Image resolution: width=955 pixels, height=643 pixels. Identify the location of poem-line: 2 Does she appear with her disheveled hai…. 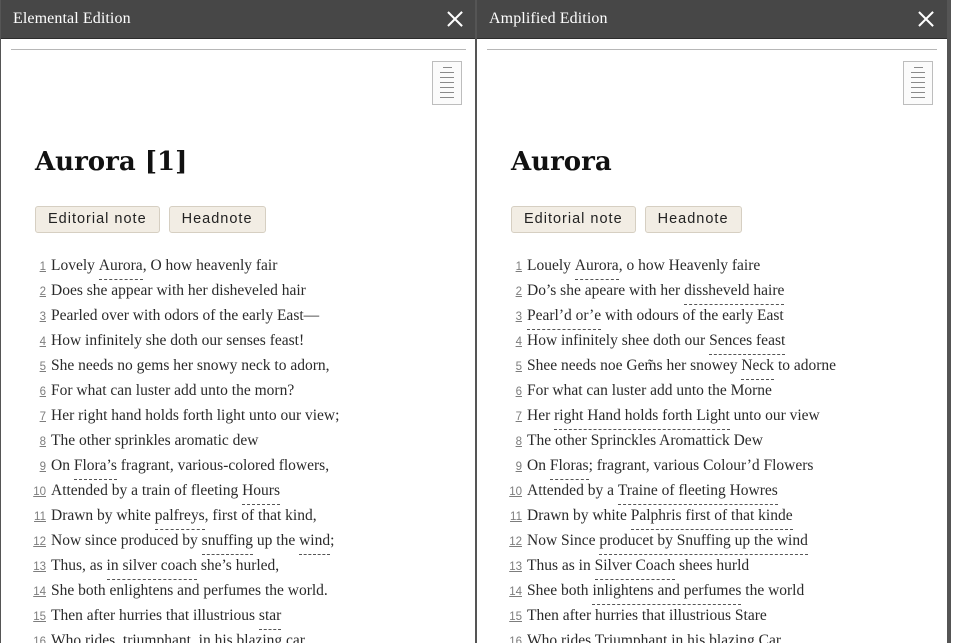
(251, 290).